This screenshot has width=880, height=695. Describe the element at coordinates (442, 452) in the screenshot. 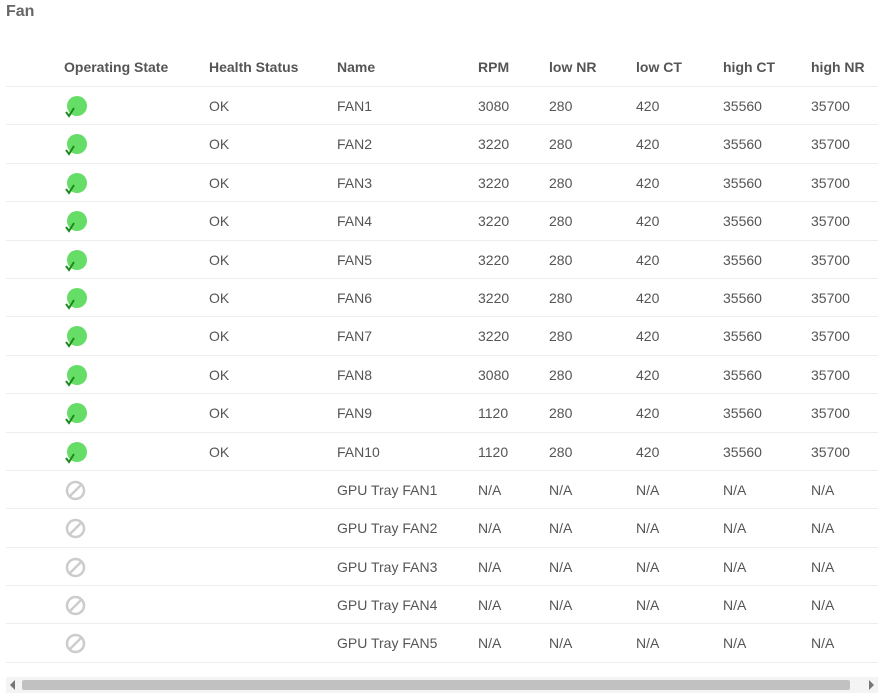

I see `table-row: OK FAN10 1120 280 420 35560 35700` at that location.